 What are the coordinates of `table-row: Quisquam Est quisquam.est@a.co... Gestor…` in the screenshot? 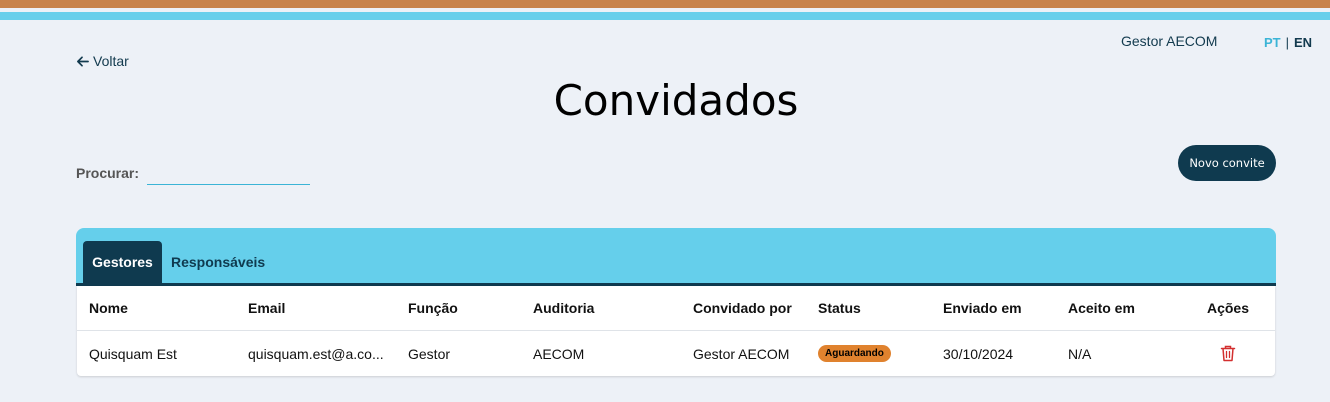 It's located at (676, 353).